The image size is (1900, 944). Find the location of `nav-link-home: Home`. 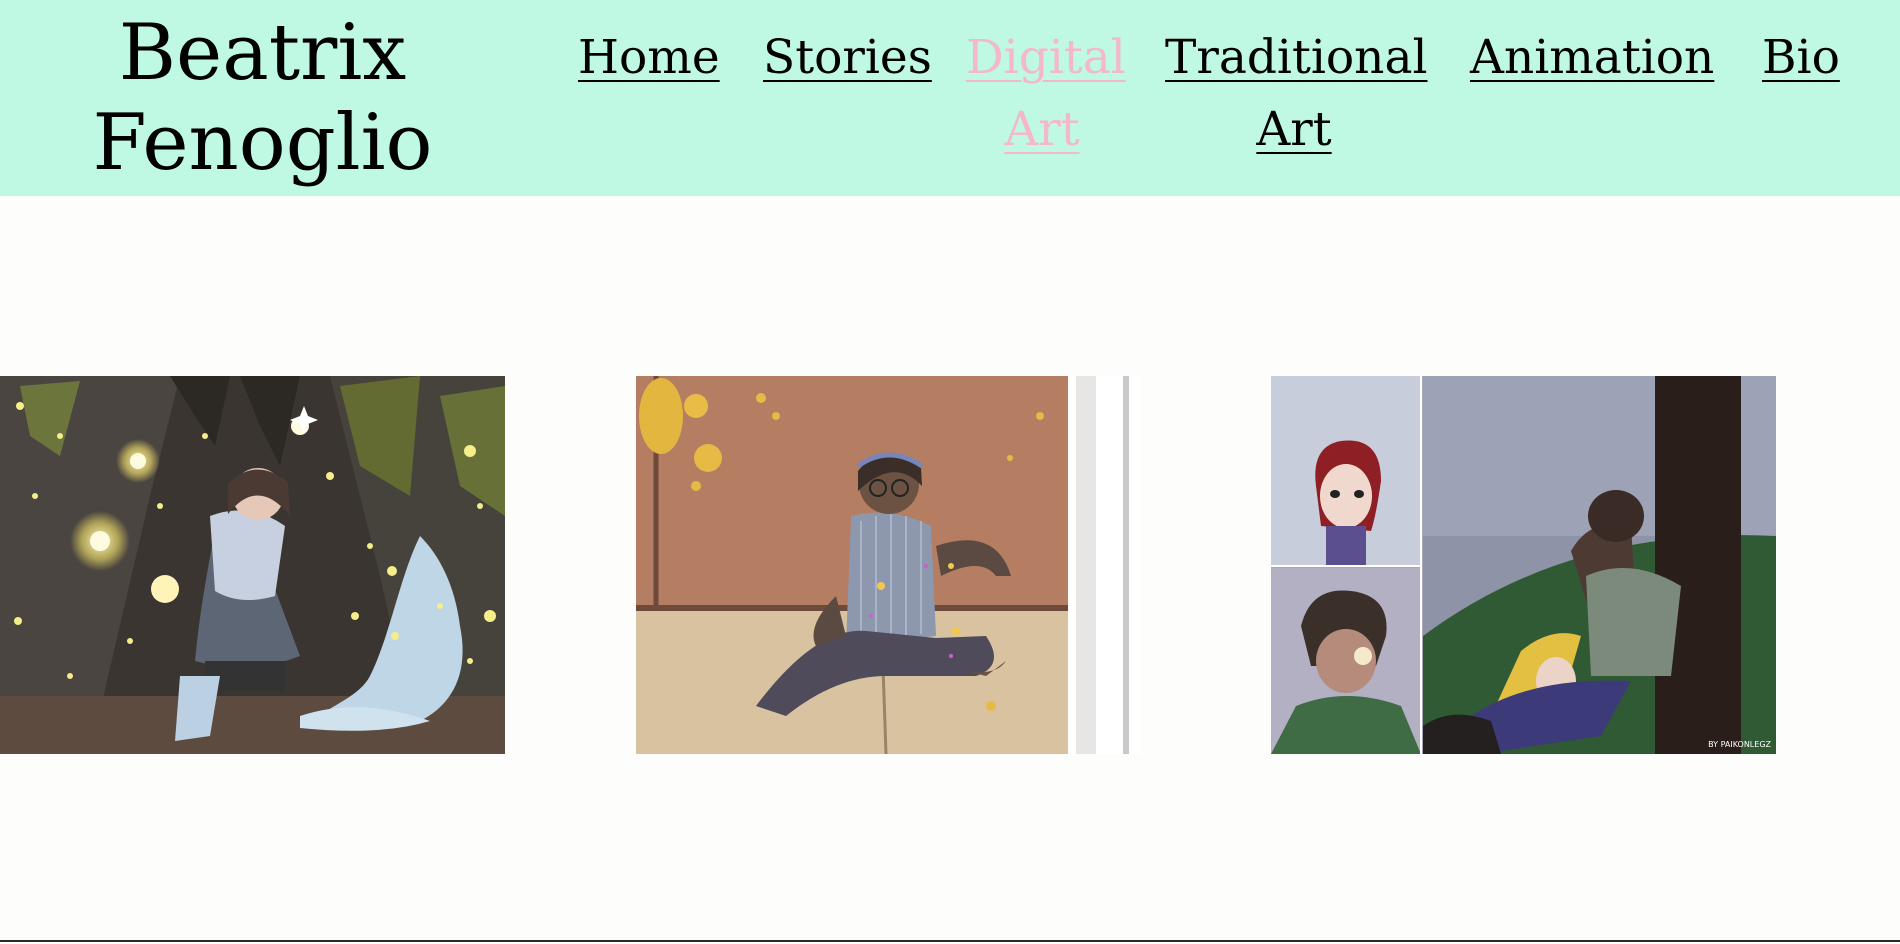

nav-link-home: Home is located at coordinates (649, 58).